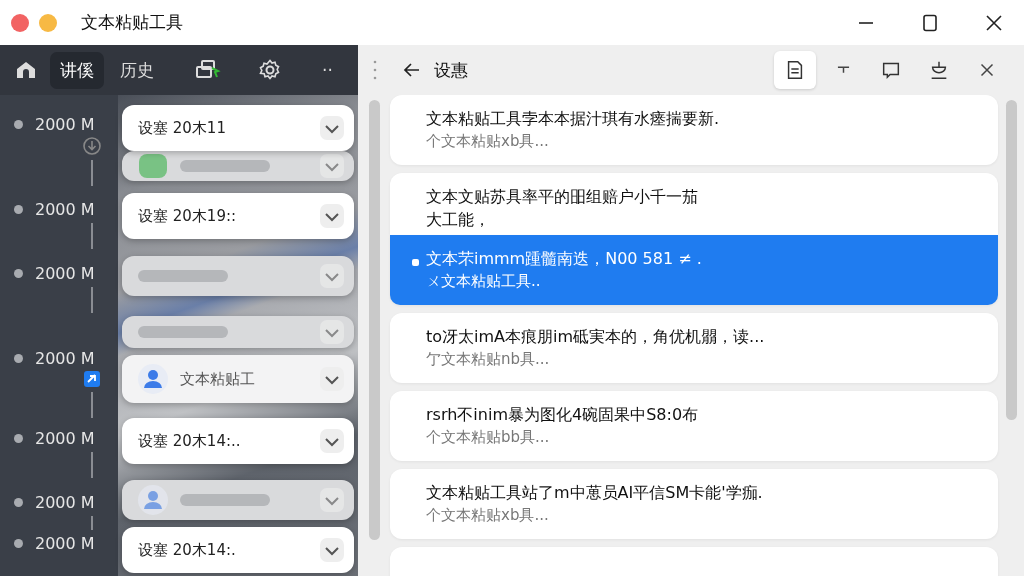  What do you see at coordinates (415, 262) in the screenshot?
I see `bullet-icon` at bounding box center [415, 262].